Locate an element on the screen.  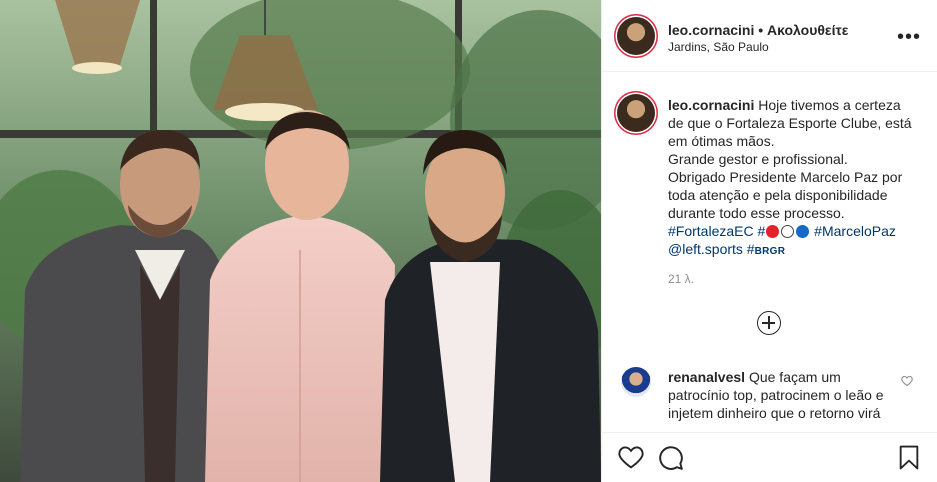
red-circle-icon is located at coordinates (773, 231).